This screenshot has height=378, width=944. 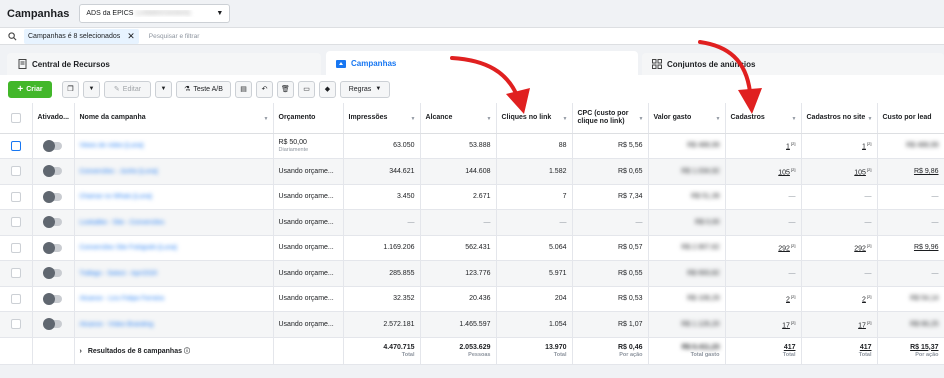 What do you see at coordinates (374, 63) in the screenshot?
I see `tab-label: Campanhas` at bounding box center [374, 63].